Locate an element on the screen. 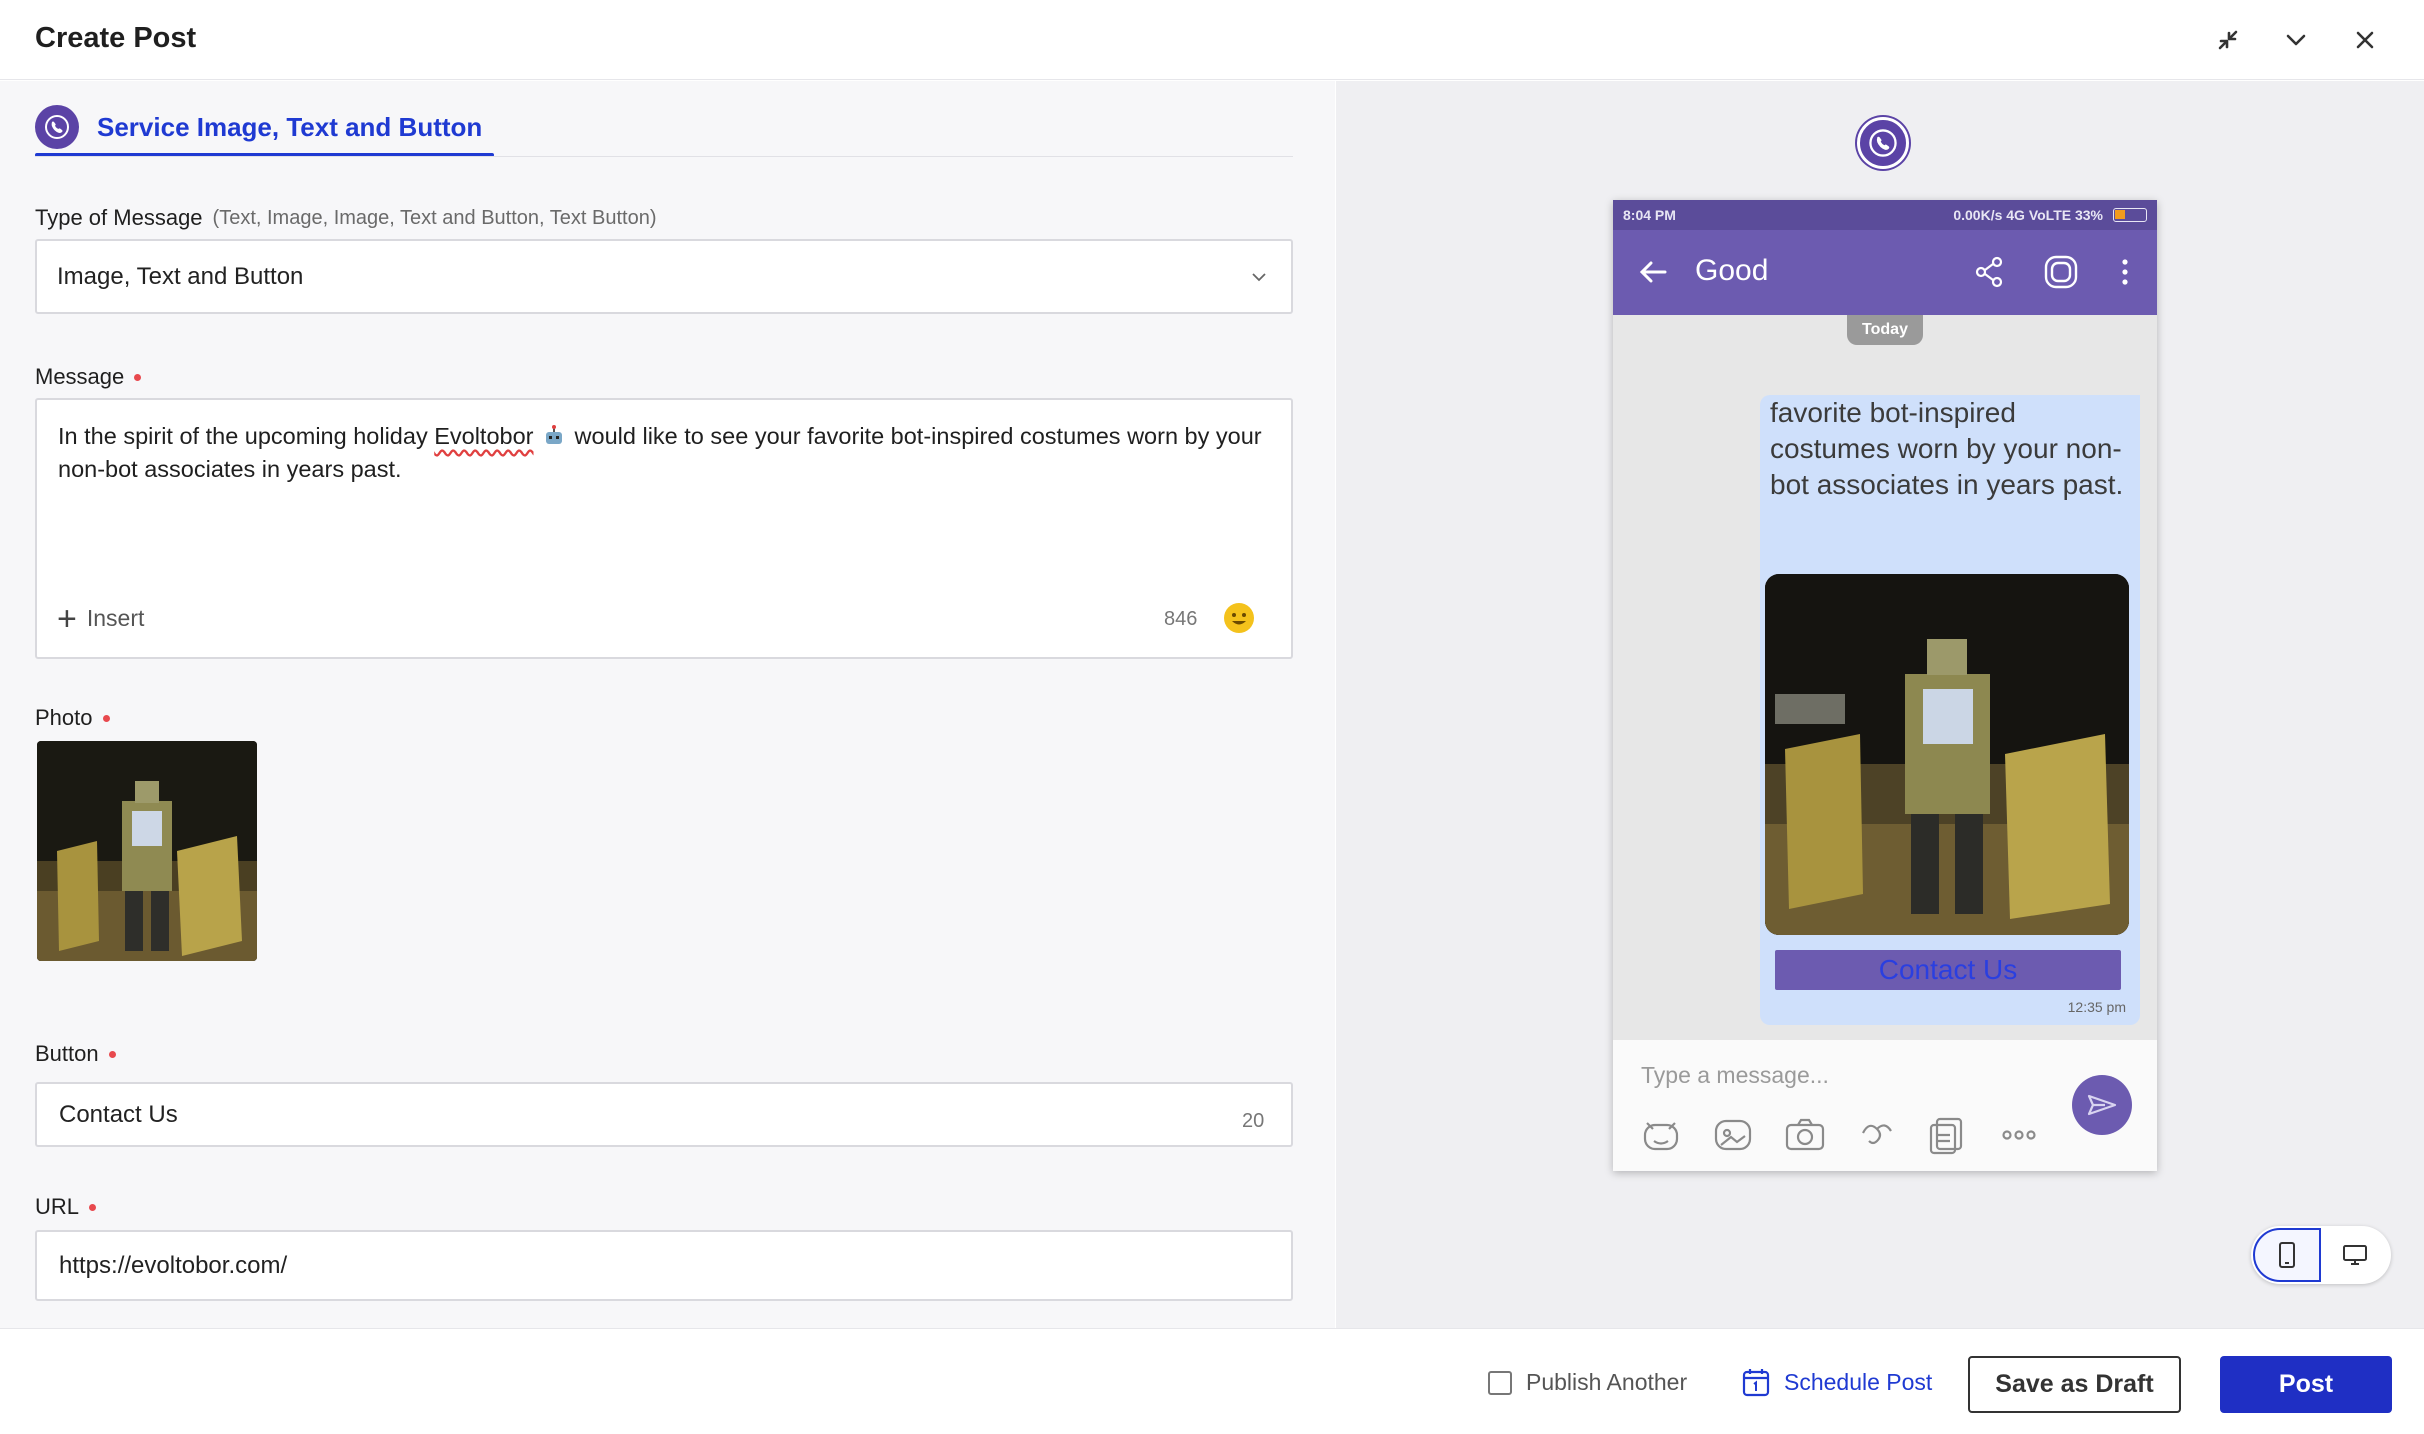 This screenshot has height=1434, width=2424. button-text-input: Contact Us 20 is located at coordinates (664, 1114).